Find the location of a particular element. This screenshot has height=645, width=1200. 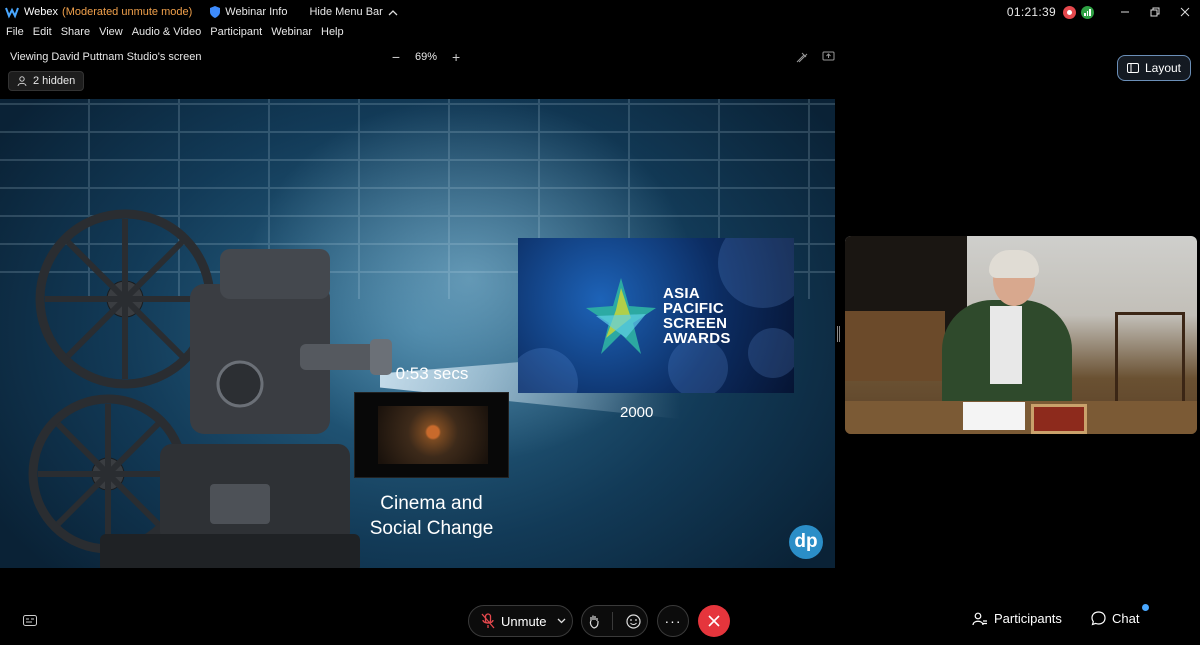

restore-button is located at coordinates (1155, 12).